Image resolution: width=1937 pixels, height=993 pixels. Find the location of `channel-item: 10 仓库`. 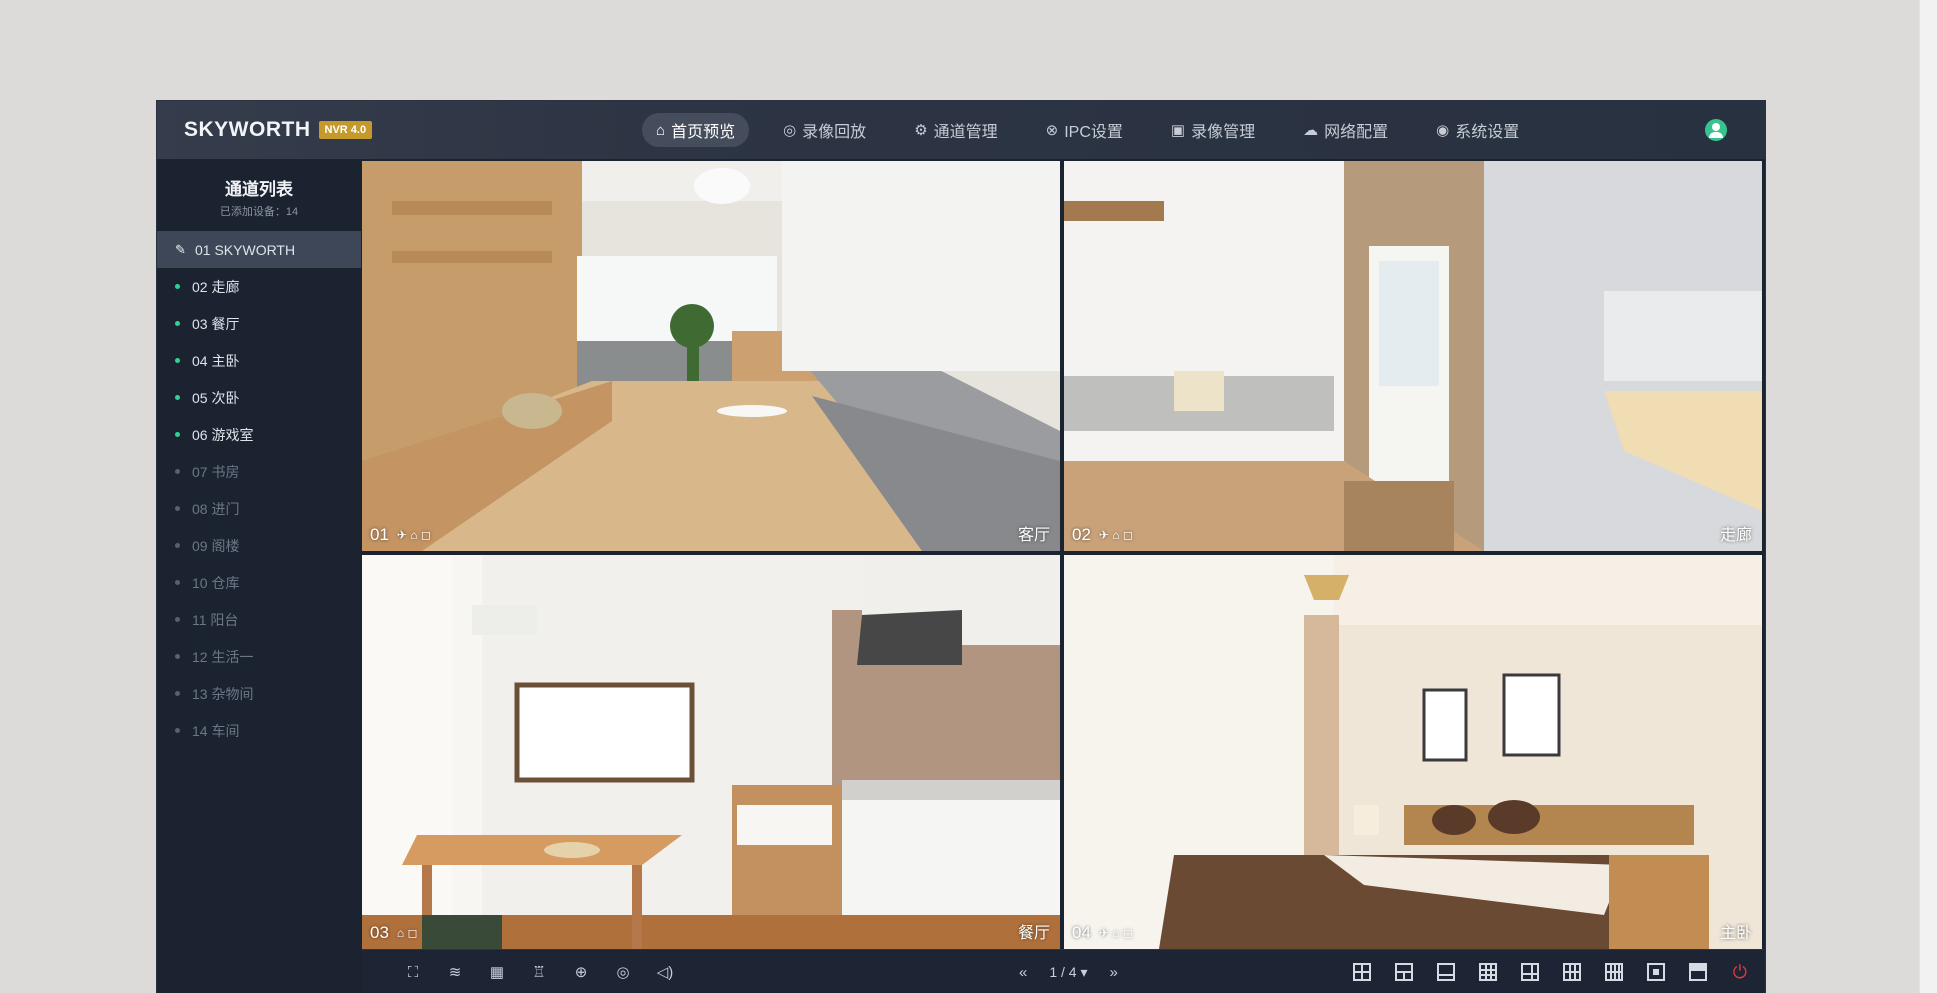

channel-item: 10 仓库 is located at coordinates (259, 582).